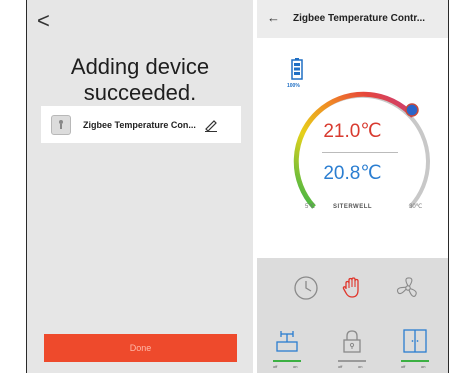 The image size is (451, 373). Describe the element at coordinates (352, 288) in the screenshot. I see `hand-icon` at that location.